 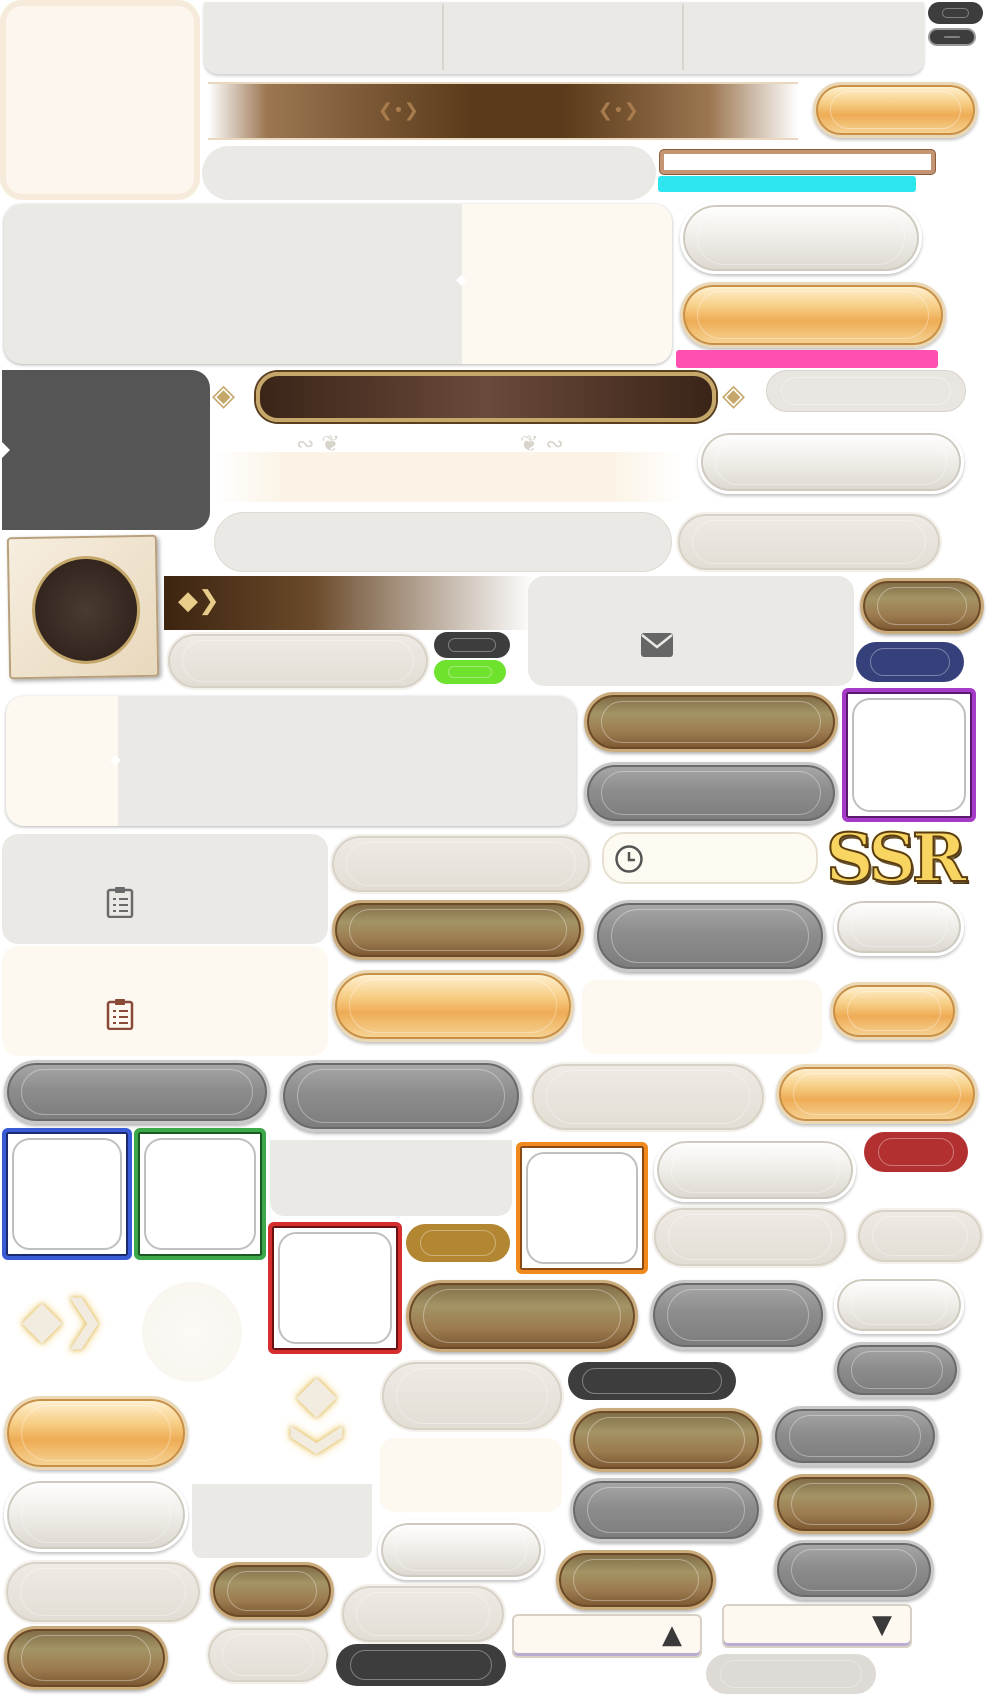 What do you see at coordinates (472, 645) in the screenshot?
I see `dark-toggle-off` at bounding box center [472, 645].